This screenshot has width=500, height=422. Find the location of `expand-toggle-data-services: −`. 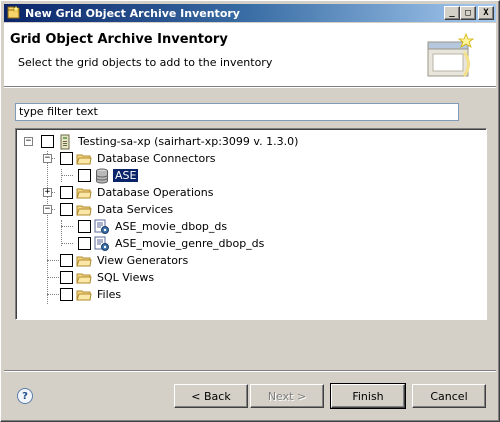

expand-toggle-data-services: − is located at coordinates (47, 209).